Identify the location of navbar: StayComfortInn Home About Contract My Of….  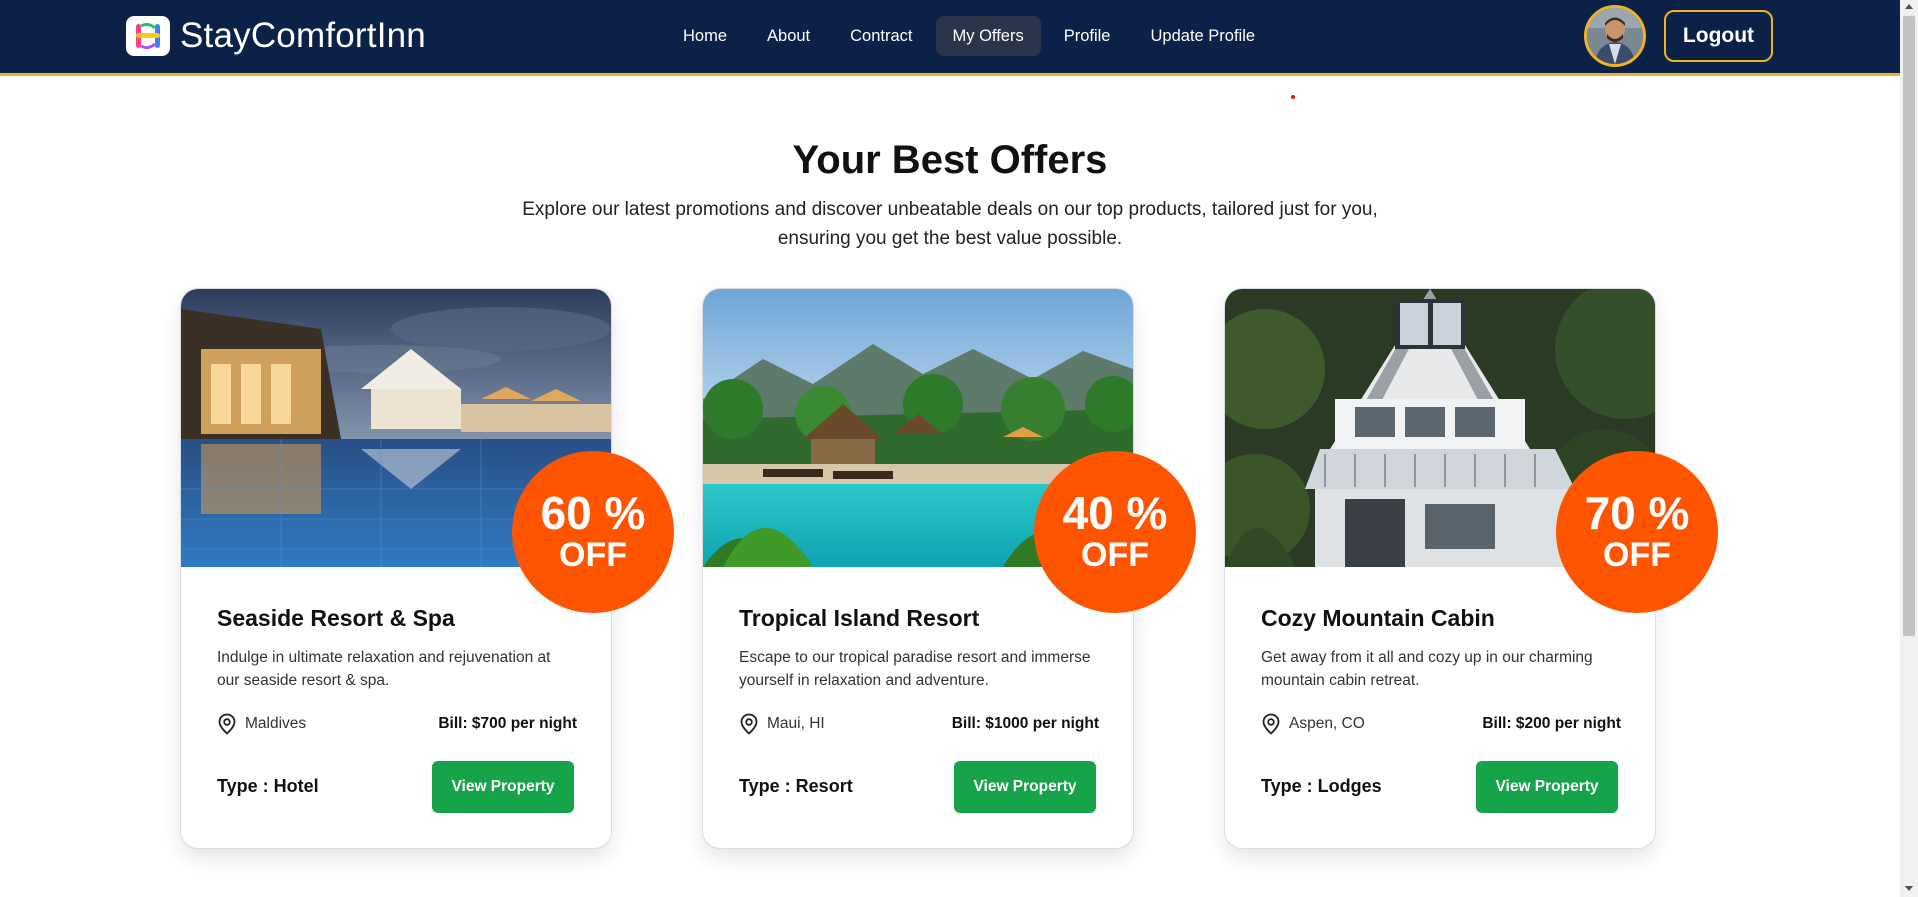
(950, 38).